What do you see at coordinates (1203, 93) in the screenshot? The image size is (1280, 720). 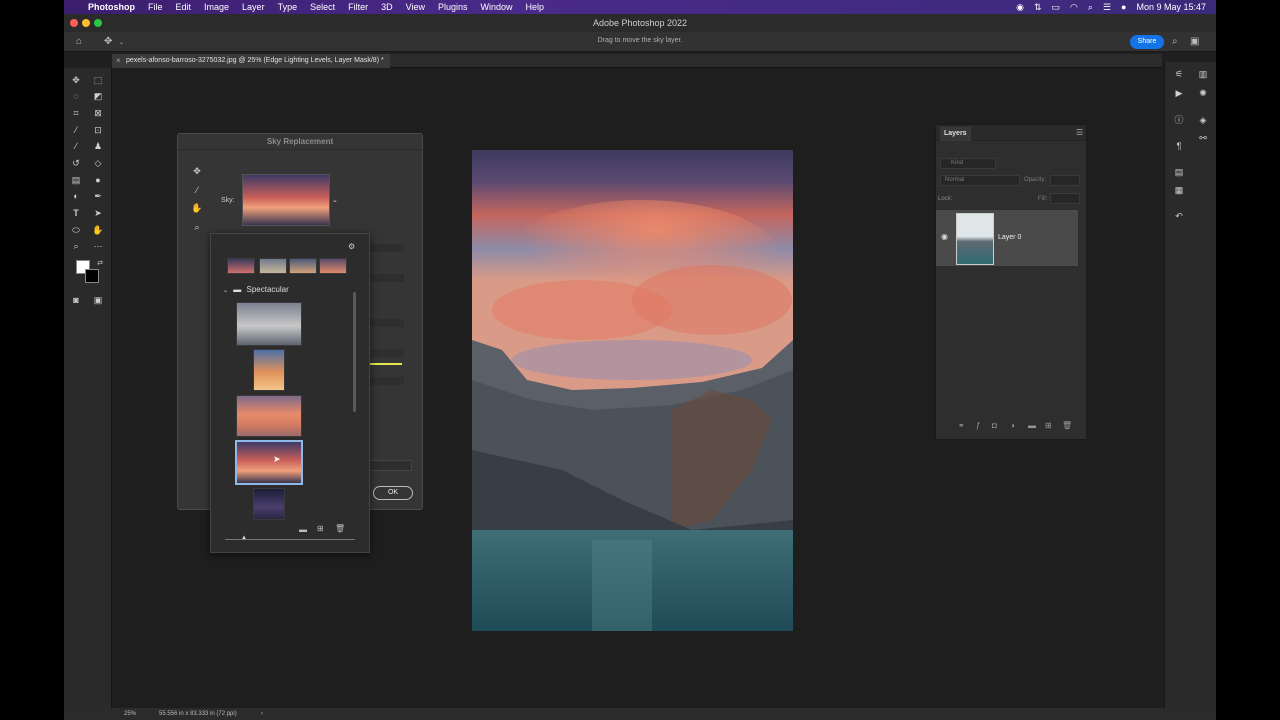 I see `adjustments-icon: ✺` at bounding box center [1203, 93].